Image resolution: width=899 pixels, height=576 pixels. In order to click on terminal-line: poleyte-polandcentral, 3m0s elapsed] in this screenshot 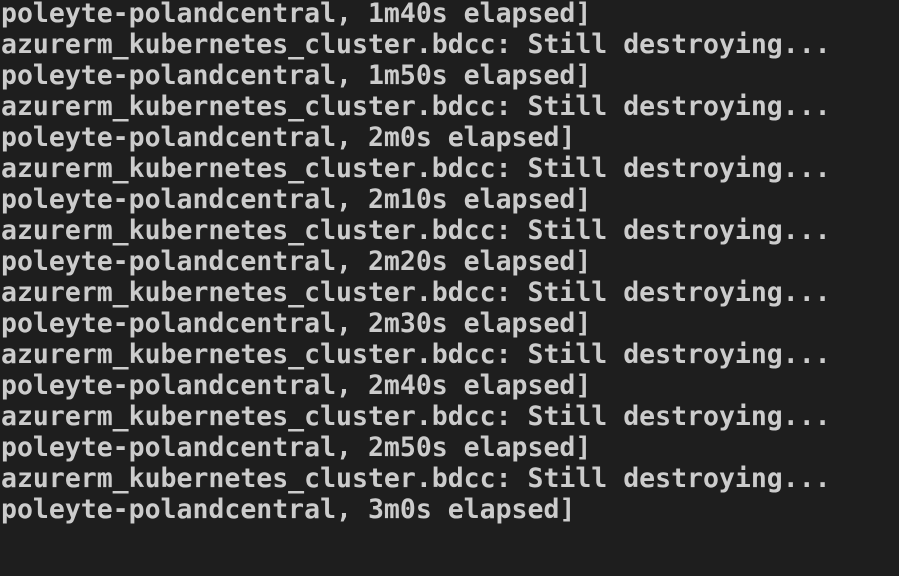, I will do `click(288, 509)`.